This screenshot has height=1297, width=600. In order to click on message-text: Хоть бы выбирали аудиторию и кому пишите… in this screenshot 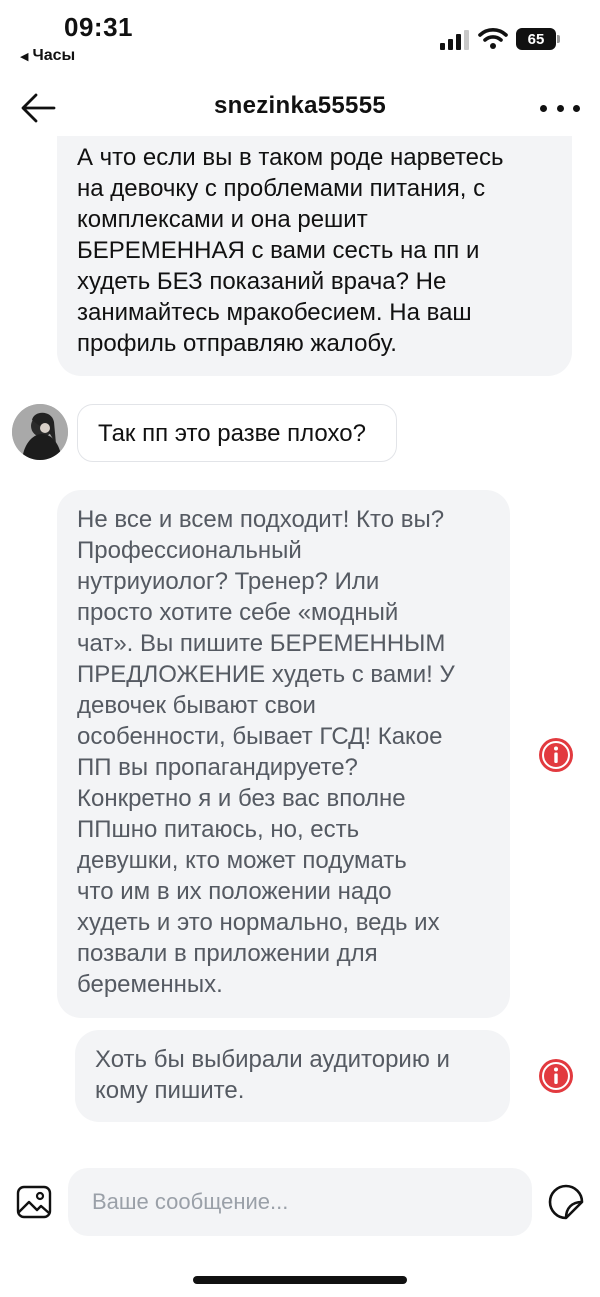, I will do `click(272, 1075)`.